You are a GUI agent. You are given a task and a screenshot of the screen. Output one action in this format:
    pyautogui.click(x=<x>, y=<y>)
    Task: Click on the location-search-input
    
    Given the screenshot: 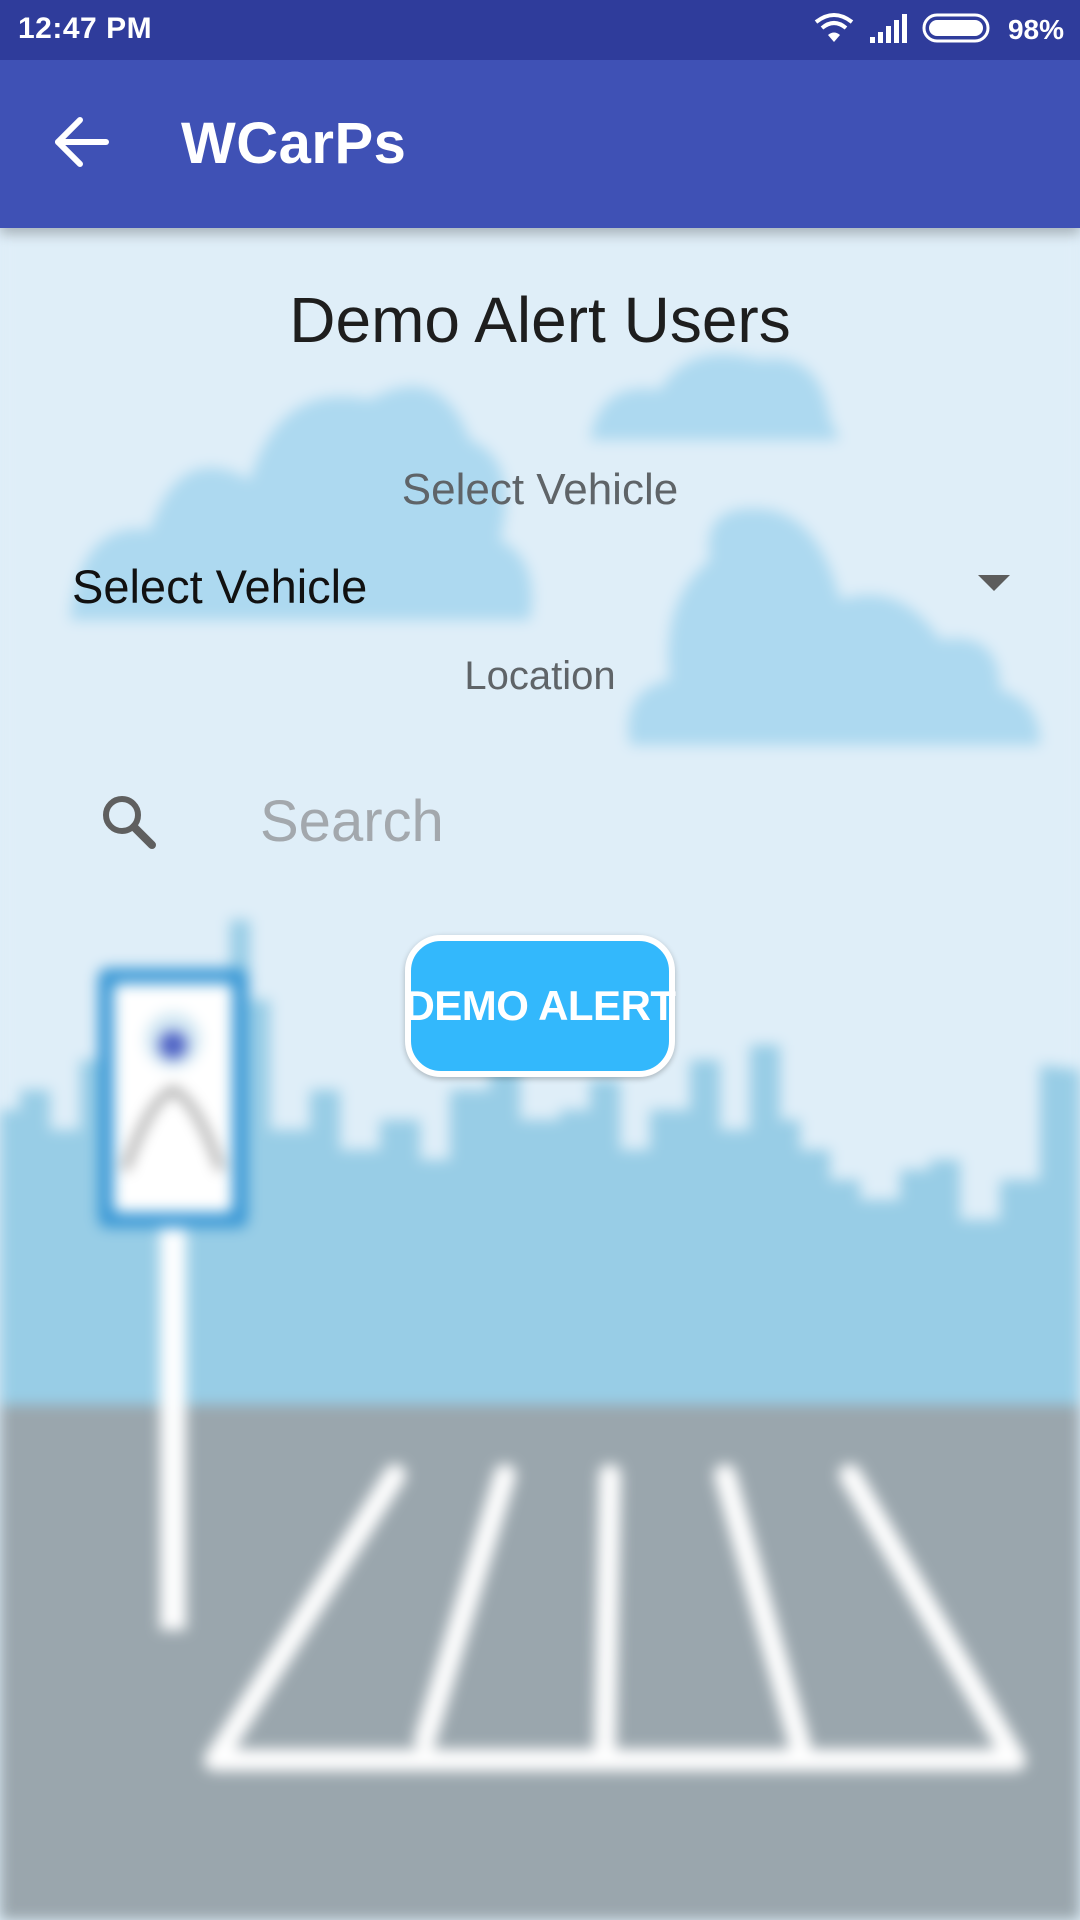 What is the action you would take?
    pyautogui.click(x=620, y=821)
    